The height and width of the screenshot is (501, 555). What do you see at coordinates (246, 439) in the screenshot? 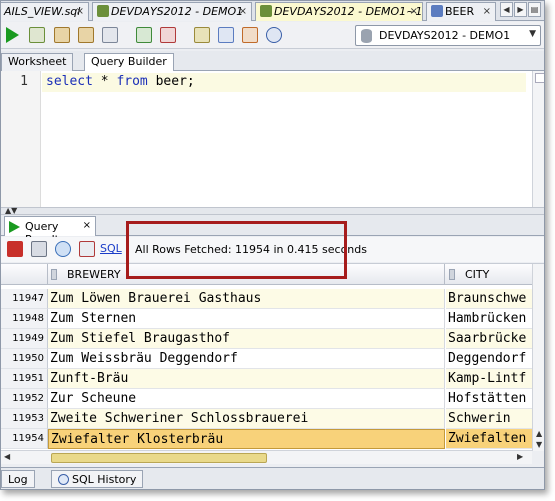
I see `brewery-cell: Zwiefalter Klosterbräu` at bounding box center [246, 439].